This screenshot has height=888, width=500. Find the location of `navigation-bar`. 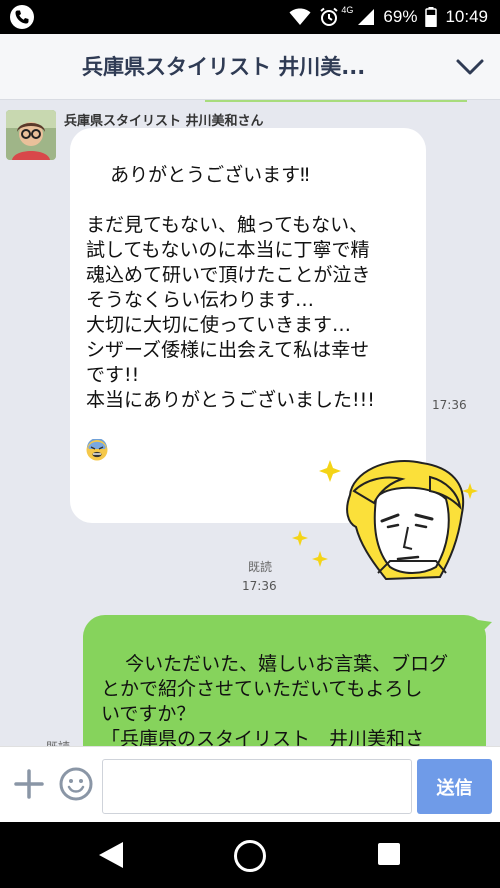

navigation-bar is located at coordinates (250, 855).